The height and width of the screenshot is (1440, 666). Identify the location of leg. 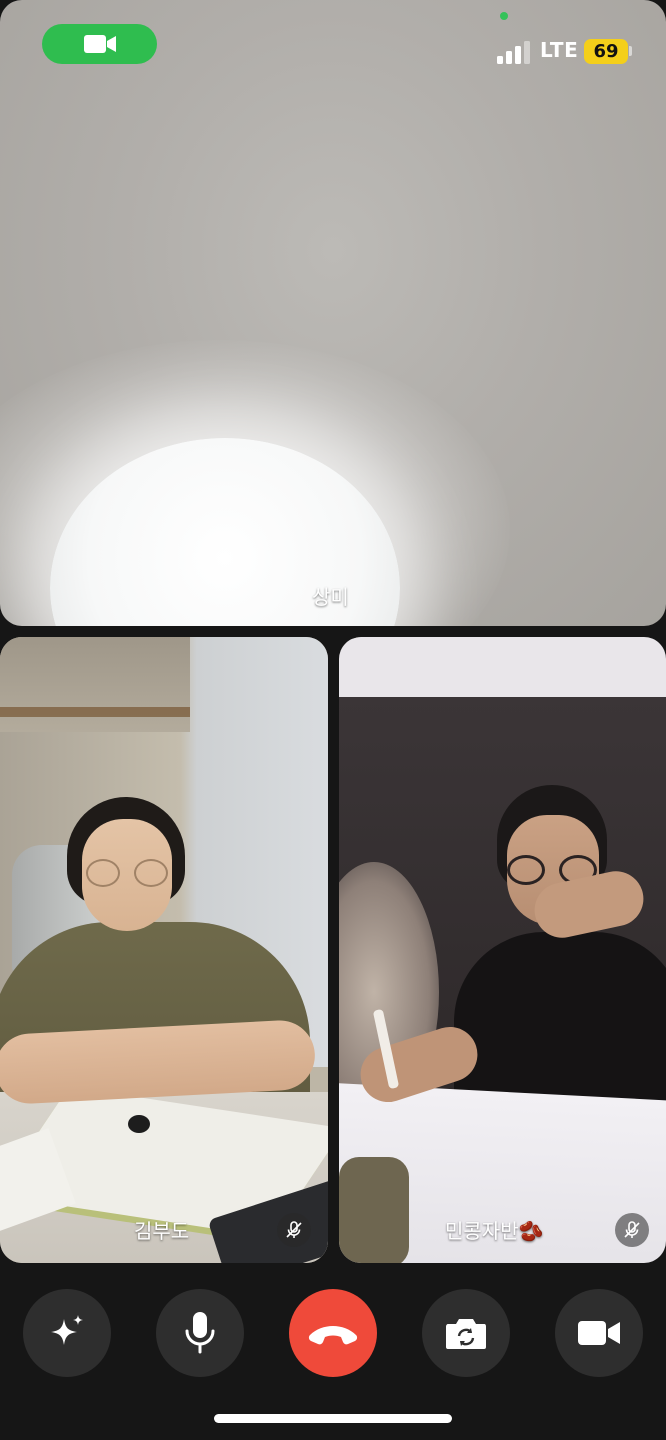
(374, 1210).